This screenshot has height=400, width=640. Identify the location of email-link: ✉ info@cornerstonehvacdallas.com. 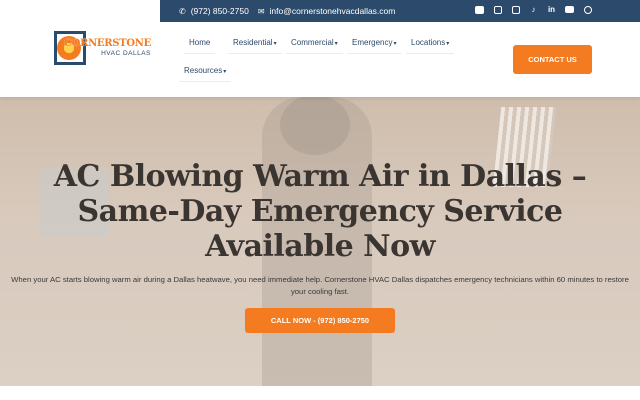
(327, 11).